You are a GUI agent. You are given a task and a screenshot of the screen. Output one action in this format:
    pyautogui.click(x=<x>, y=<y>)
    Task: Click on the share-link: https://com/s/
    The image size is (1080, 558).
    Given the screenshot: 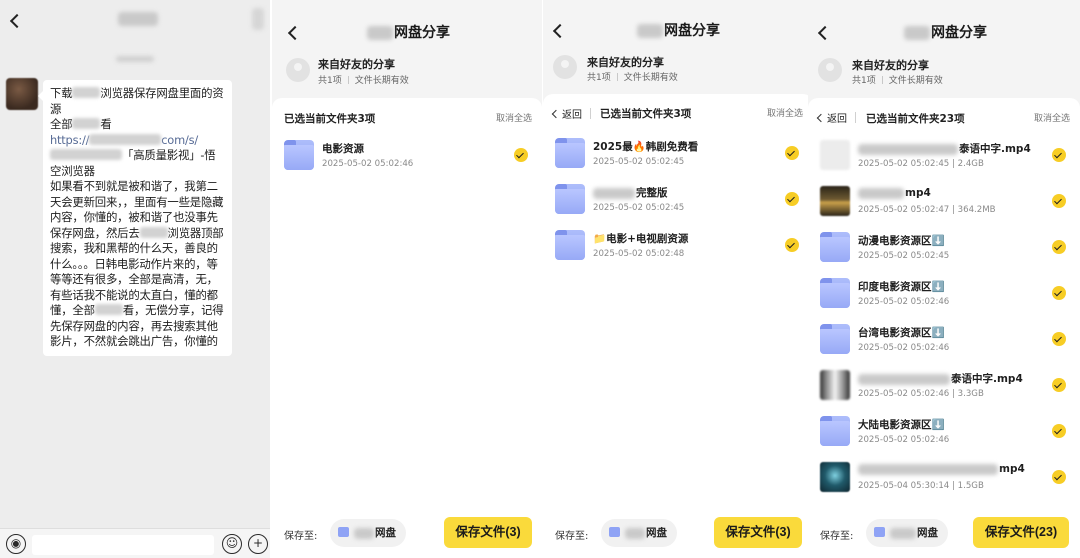 What is the action you would take?
    pyautogui.click(x=138, y=141)
    